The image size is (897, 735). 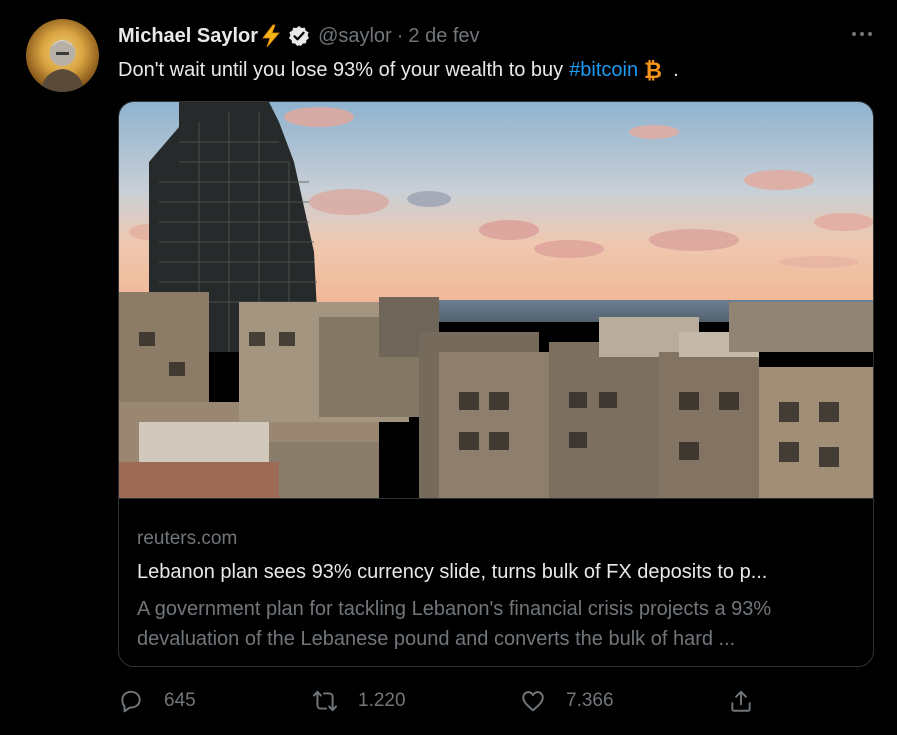 I want to click on card-domain: reuters.com, so click(x=187, y=538).